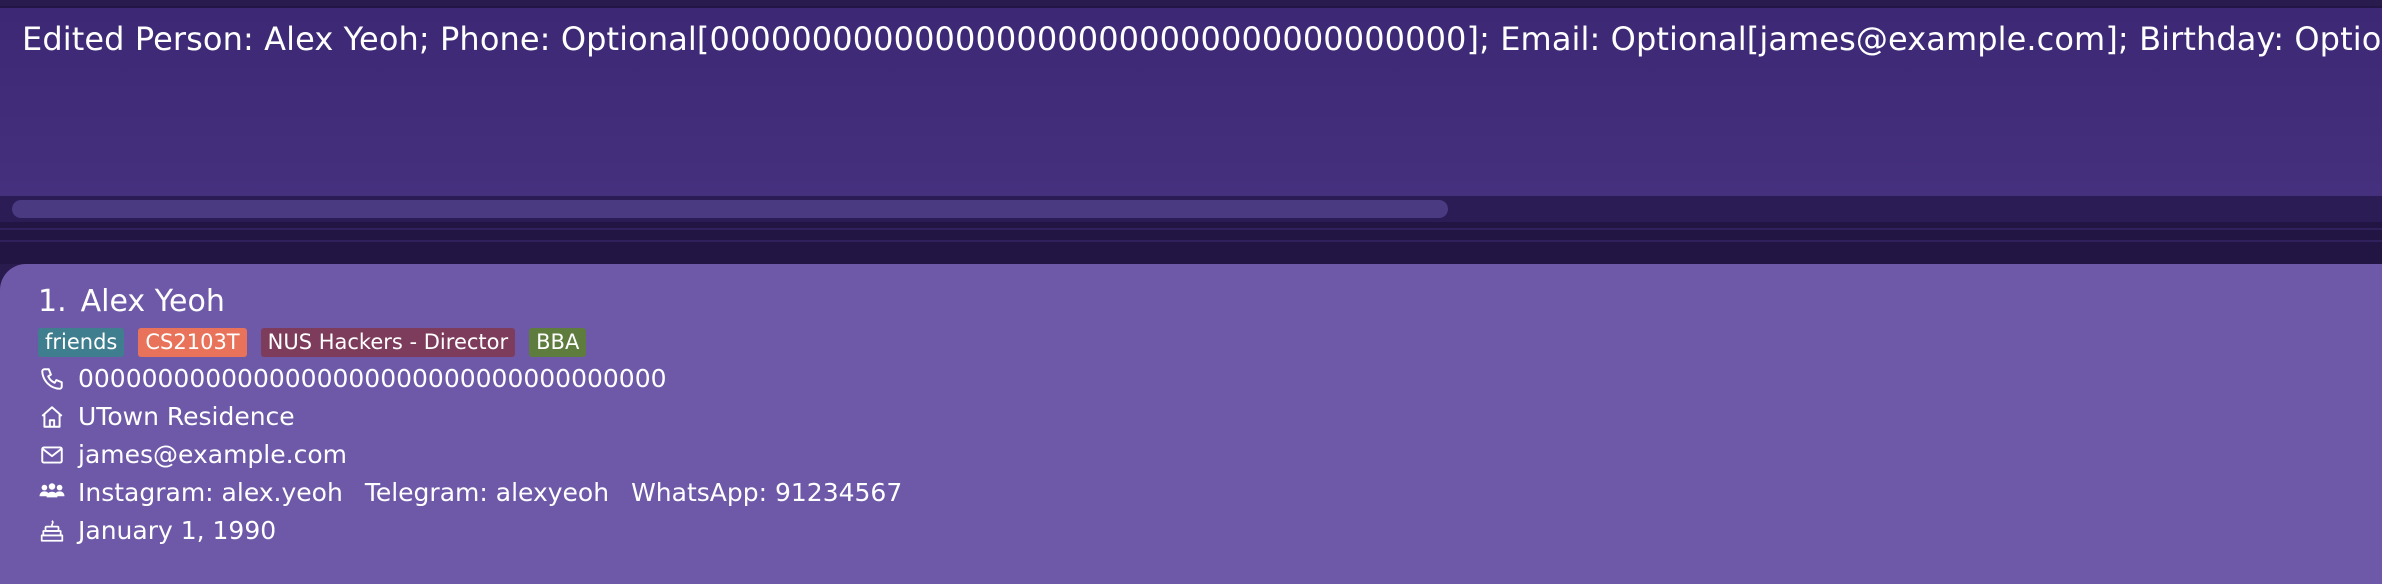 This screenshot has width=2382, height=584. Describe the element at coordinates (52, 493) in the screenshot. I see `people-icon` at that location.